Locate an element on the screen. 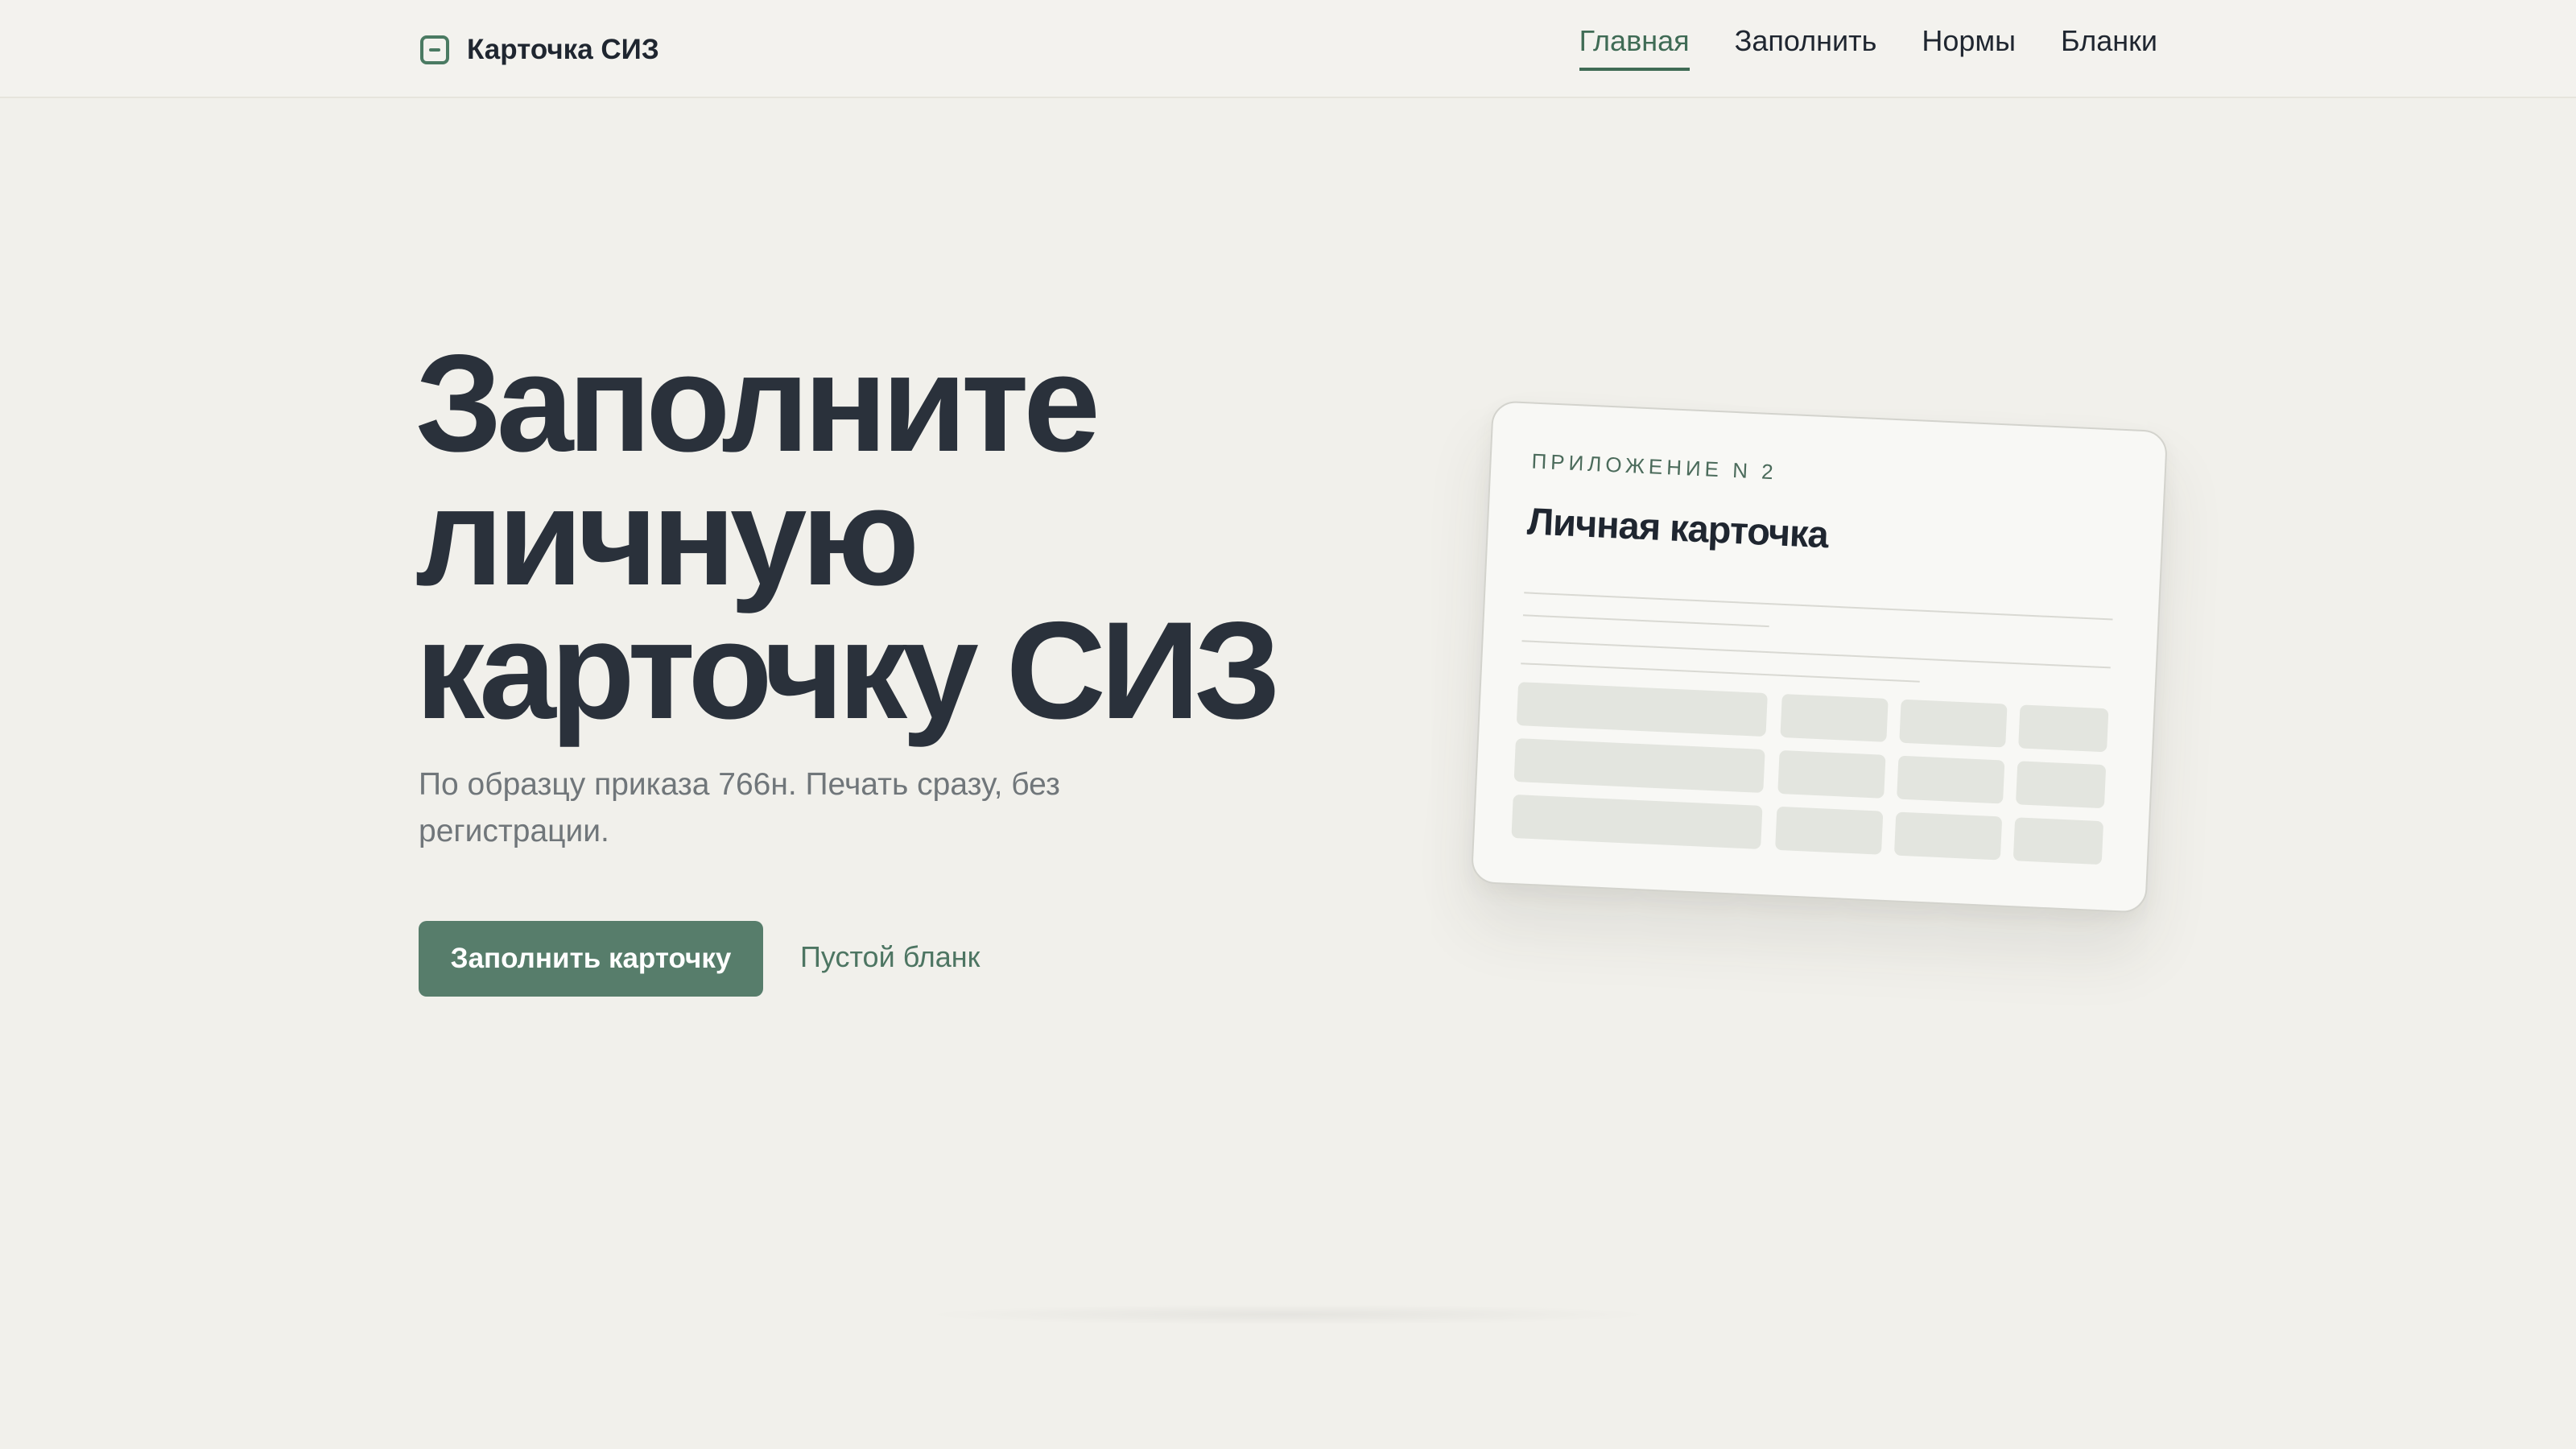 The image size is (2576, 1449). brand-logo: Карточка СИЗ is located at coordinates (539, 50).